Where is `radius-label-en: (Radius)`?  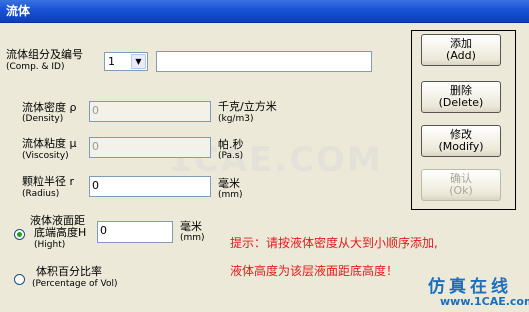
radius-label-en: (Radius) is located at coordinates (41, 194).